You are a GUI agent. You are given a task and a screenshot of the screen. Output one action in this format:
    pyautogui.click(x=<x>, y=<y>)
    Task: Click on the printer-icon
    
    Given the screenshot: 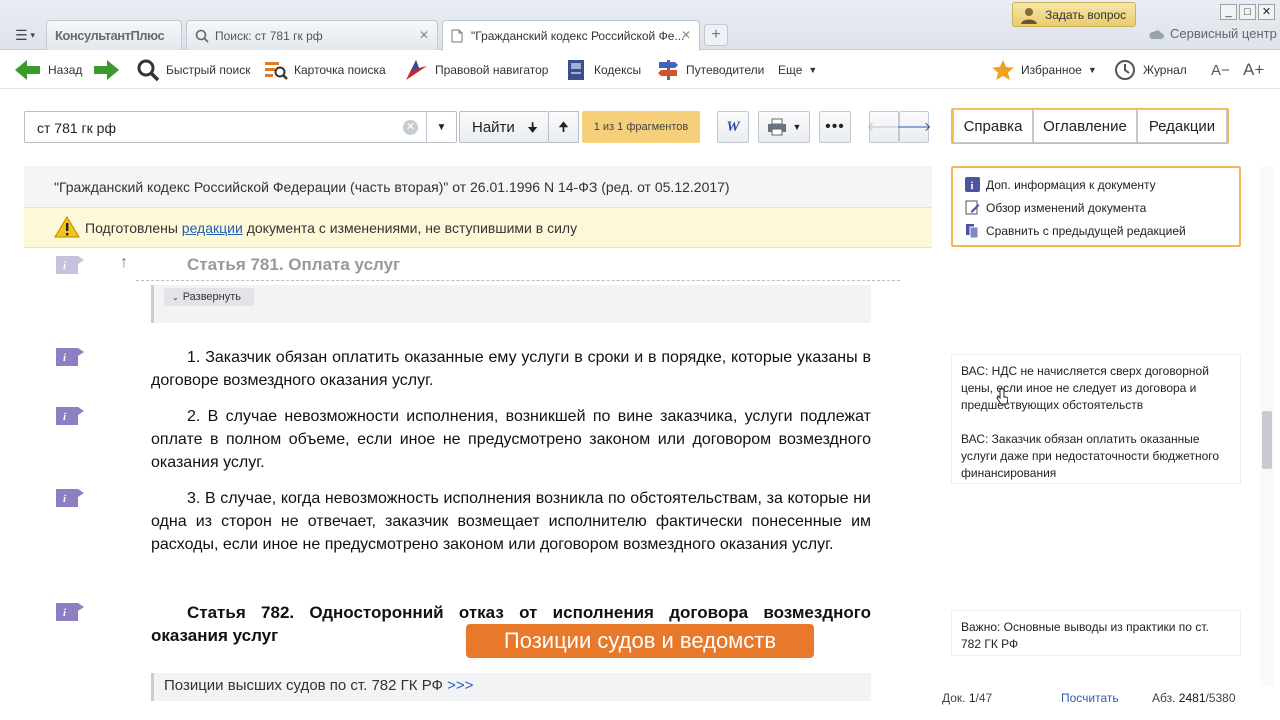 What is the action you would take?
    pyautogui.click(x=776, y=127)
    